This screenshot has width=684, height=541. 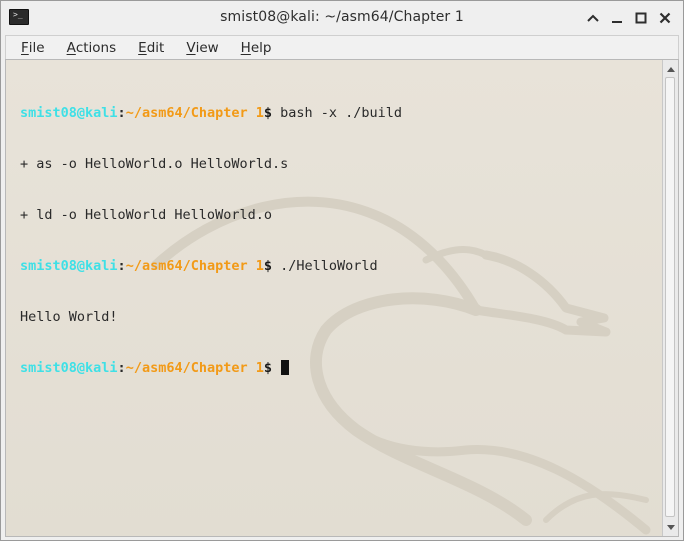 What do you see at coordinates (342, 47) in the screenshot?
I see `menu-bar: File Actions Edit View Help` at bounding box center [342, 47].